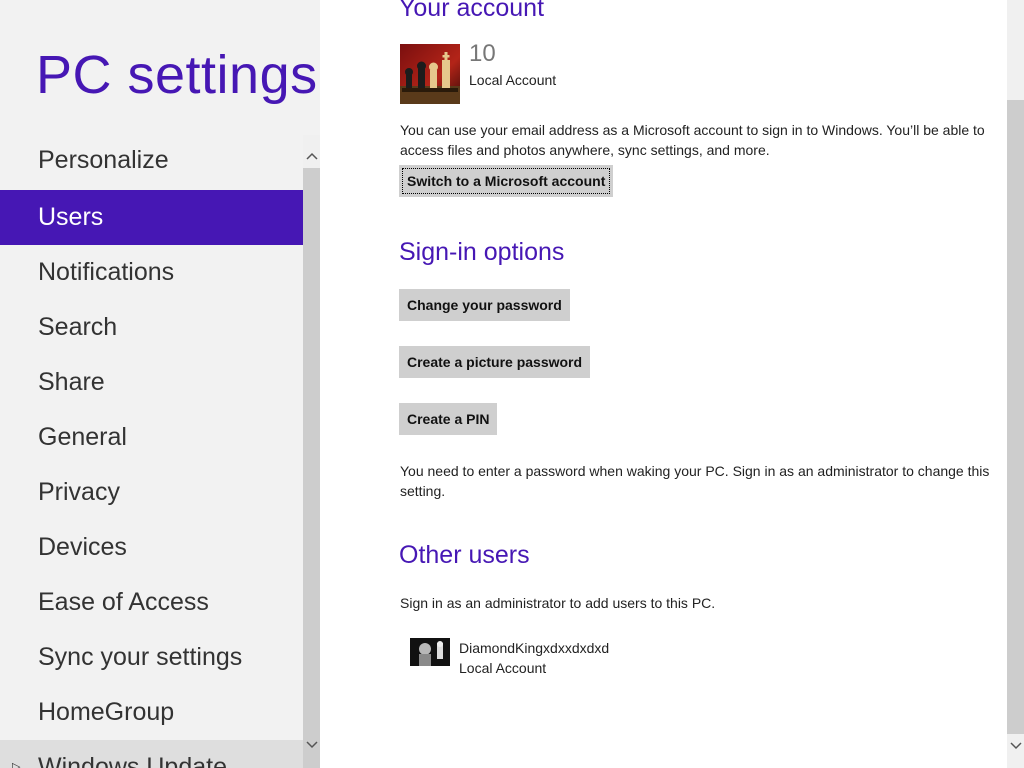  I want to click on change-password-button: Change your password, so click(484, 305).